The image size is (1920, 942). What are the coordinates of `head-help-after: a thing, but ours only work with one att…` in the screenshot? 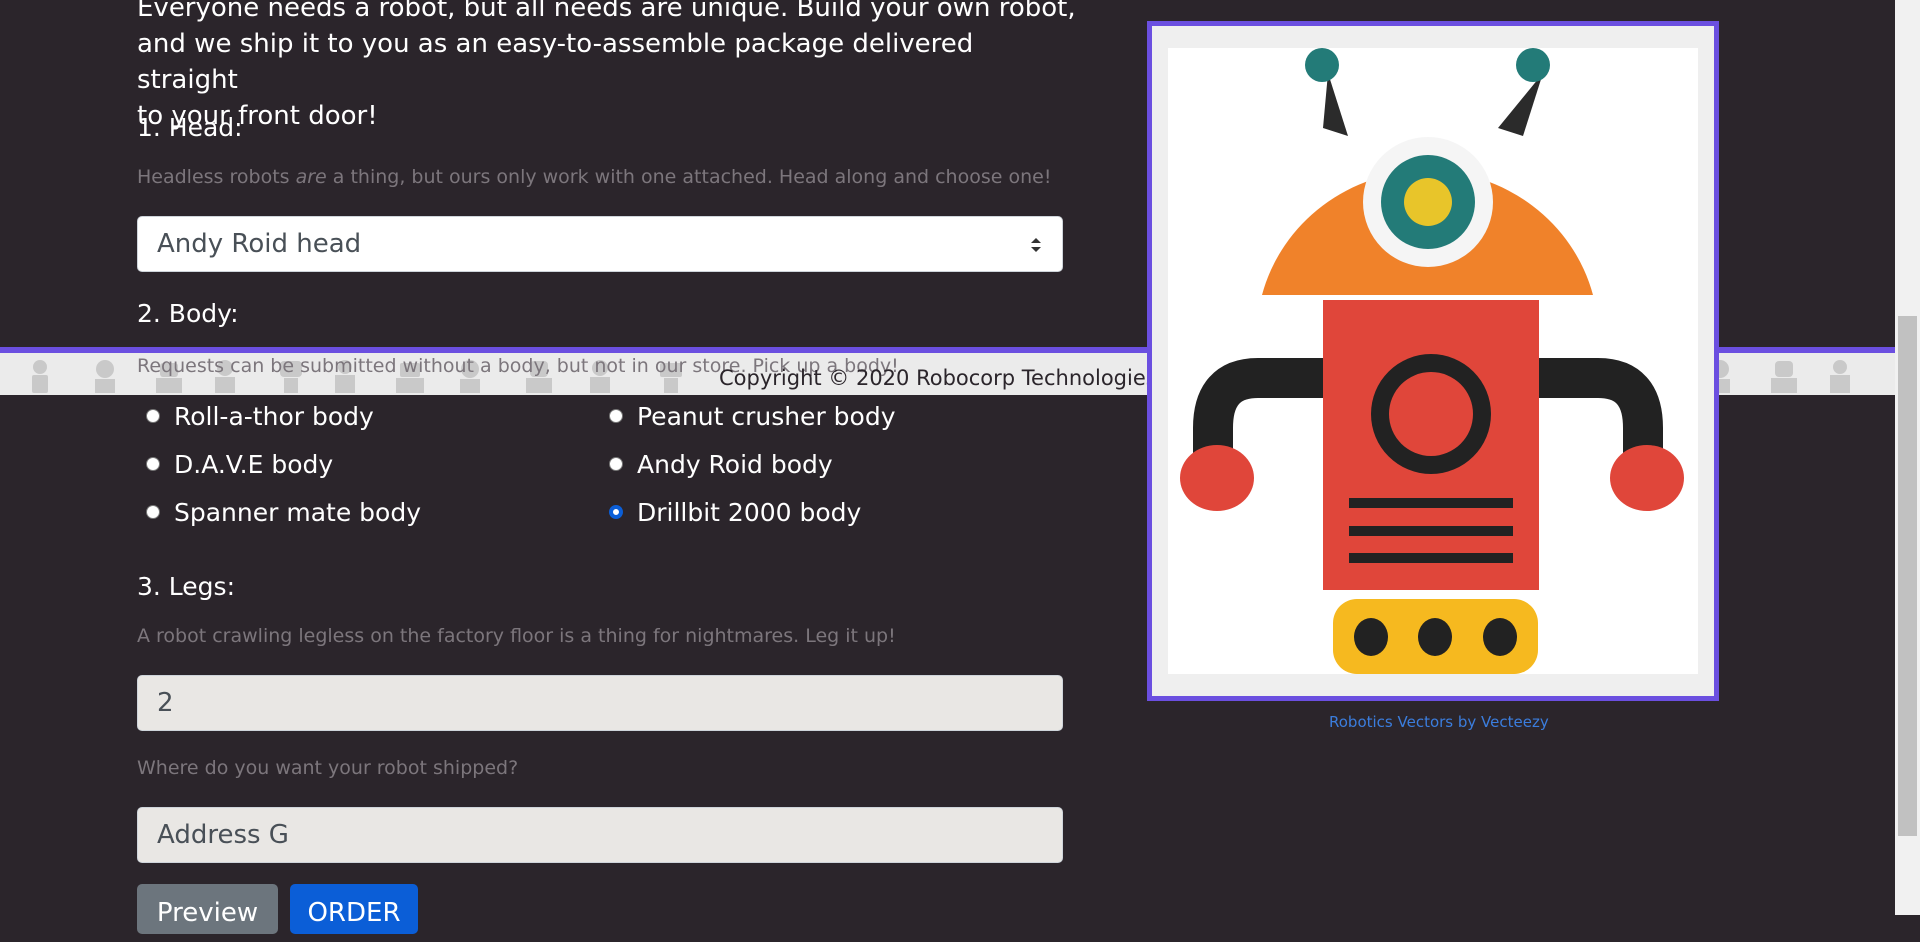 It's located at (689, 177).